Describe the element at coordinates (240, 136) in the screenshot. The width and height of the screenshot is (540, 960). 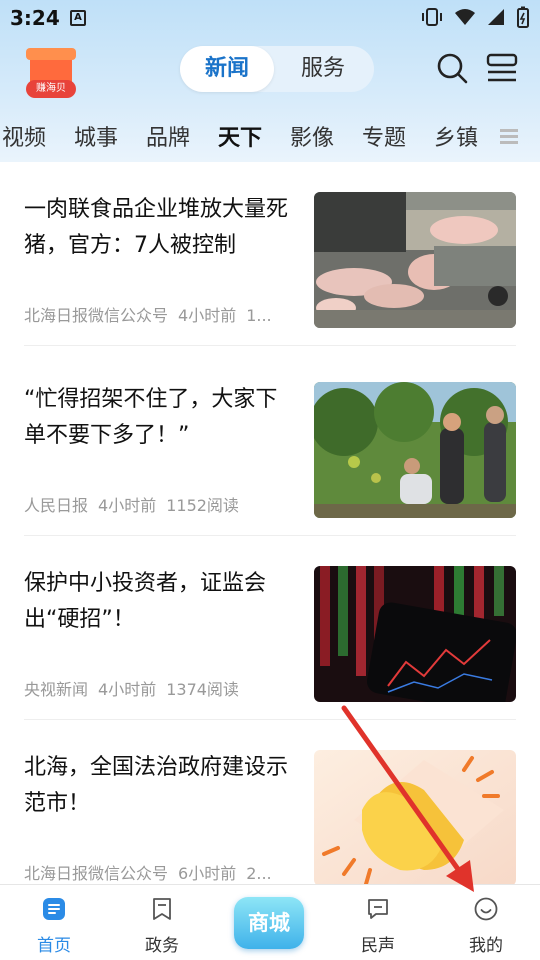
I see `channel-world: 天下` at that location.